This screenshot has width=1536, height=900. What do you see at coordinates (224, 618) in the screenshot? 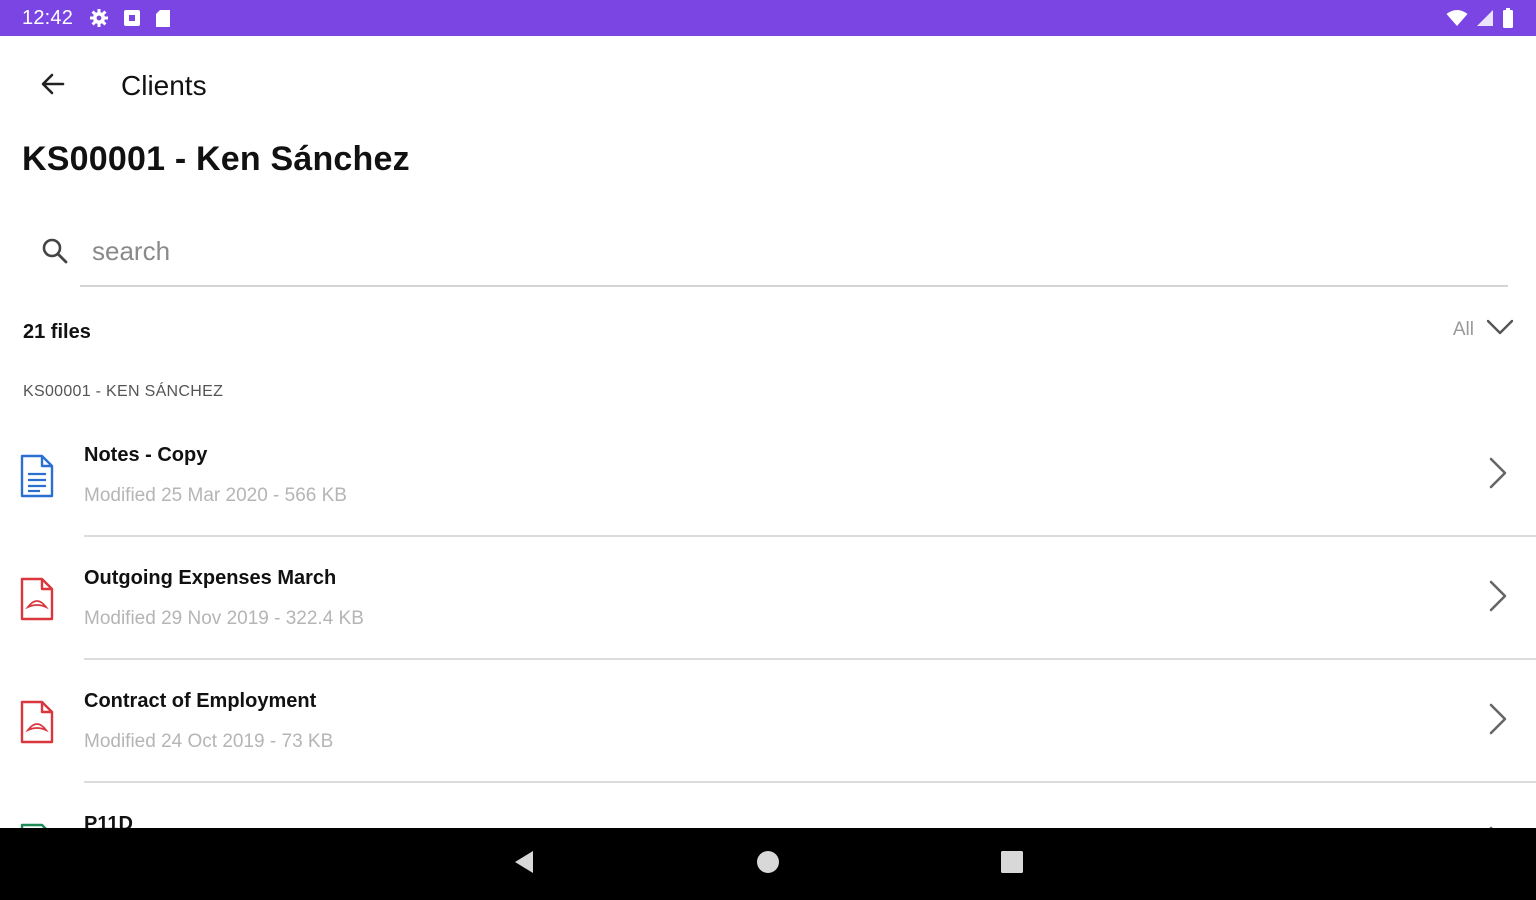
I see `file-meta: Modified 29 Nov 2019 - 322.4 KB` at bounding box center [224, 618].